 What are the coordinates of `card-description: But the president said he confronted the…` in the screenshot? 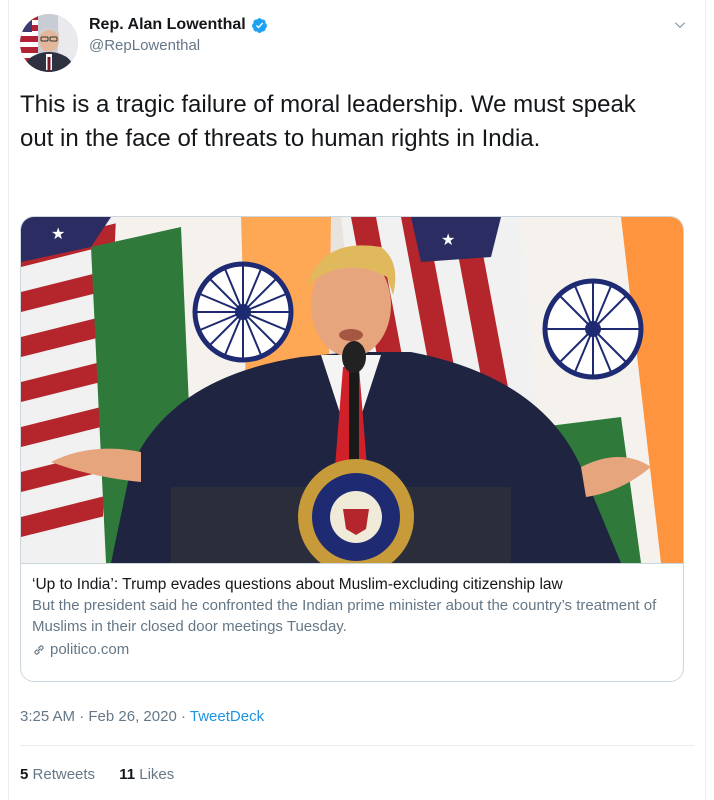 It's located at (344, 616).